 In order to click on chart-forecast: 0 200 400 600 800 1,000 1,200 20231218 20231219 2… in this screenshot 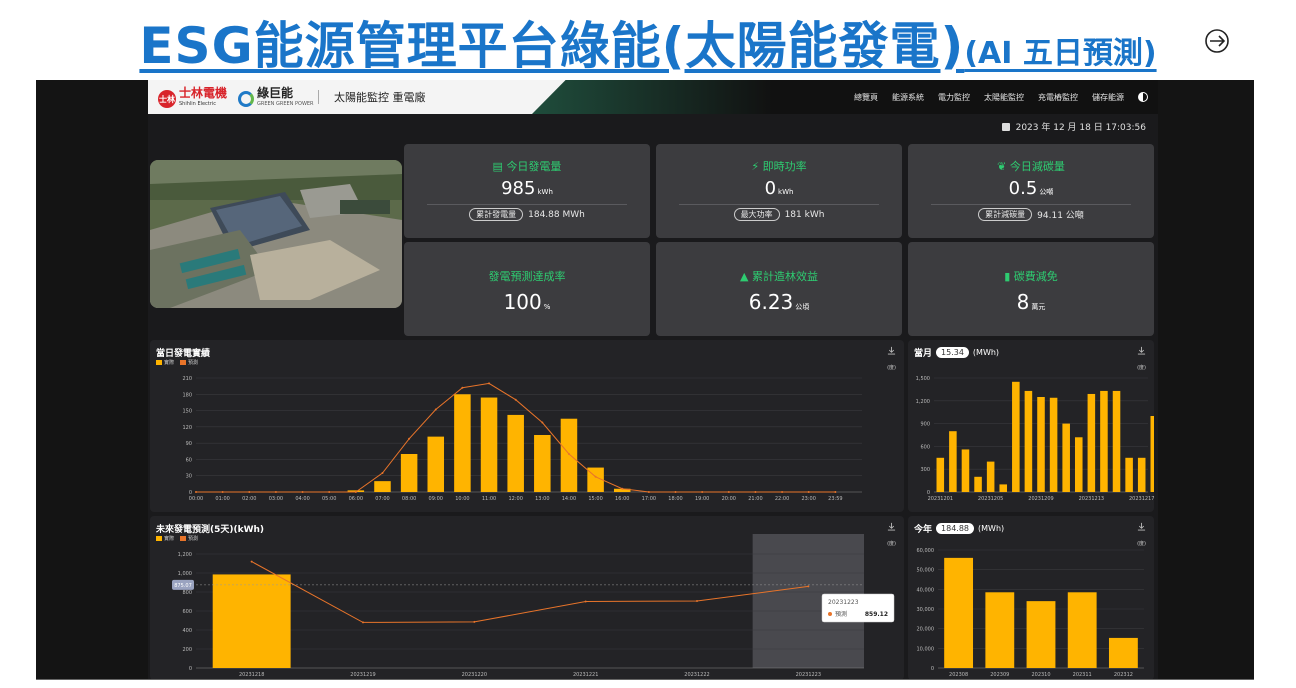, I will do `click(527, 598)`.